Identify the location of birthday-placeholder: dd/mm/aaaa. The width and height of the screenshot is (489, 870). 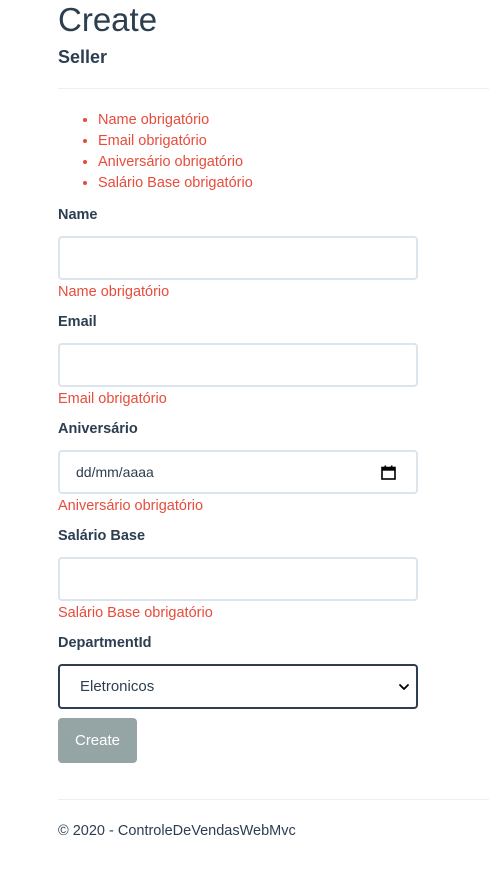
(115, 472).